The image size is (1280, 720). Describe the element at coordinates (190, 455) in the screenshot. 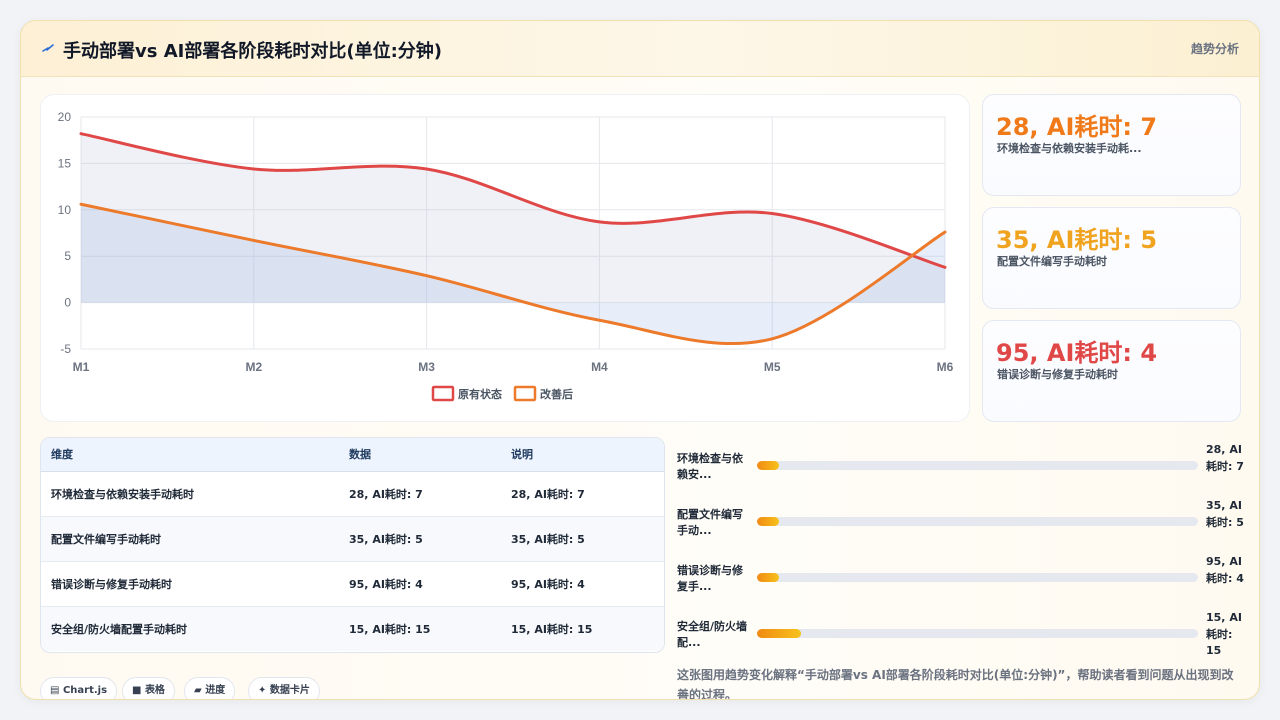

I see `table-header-cell: 维度` at that location.